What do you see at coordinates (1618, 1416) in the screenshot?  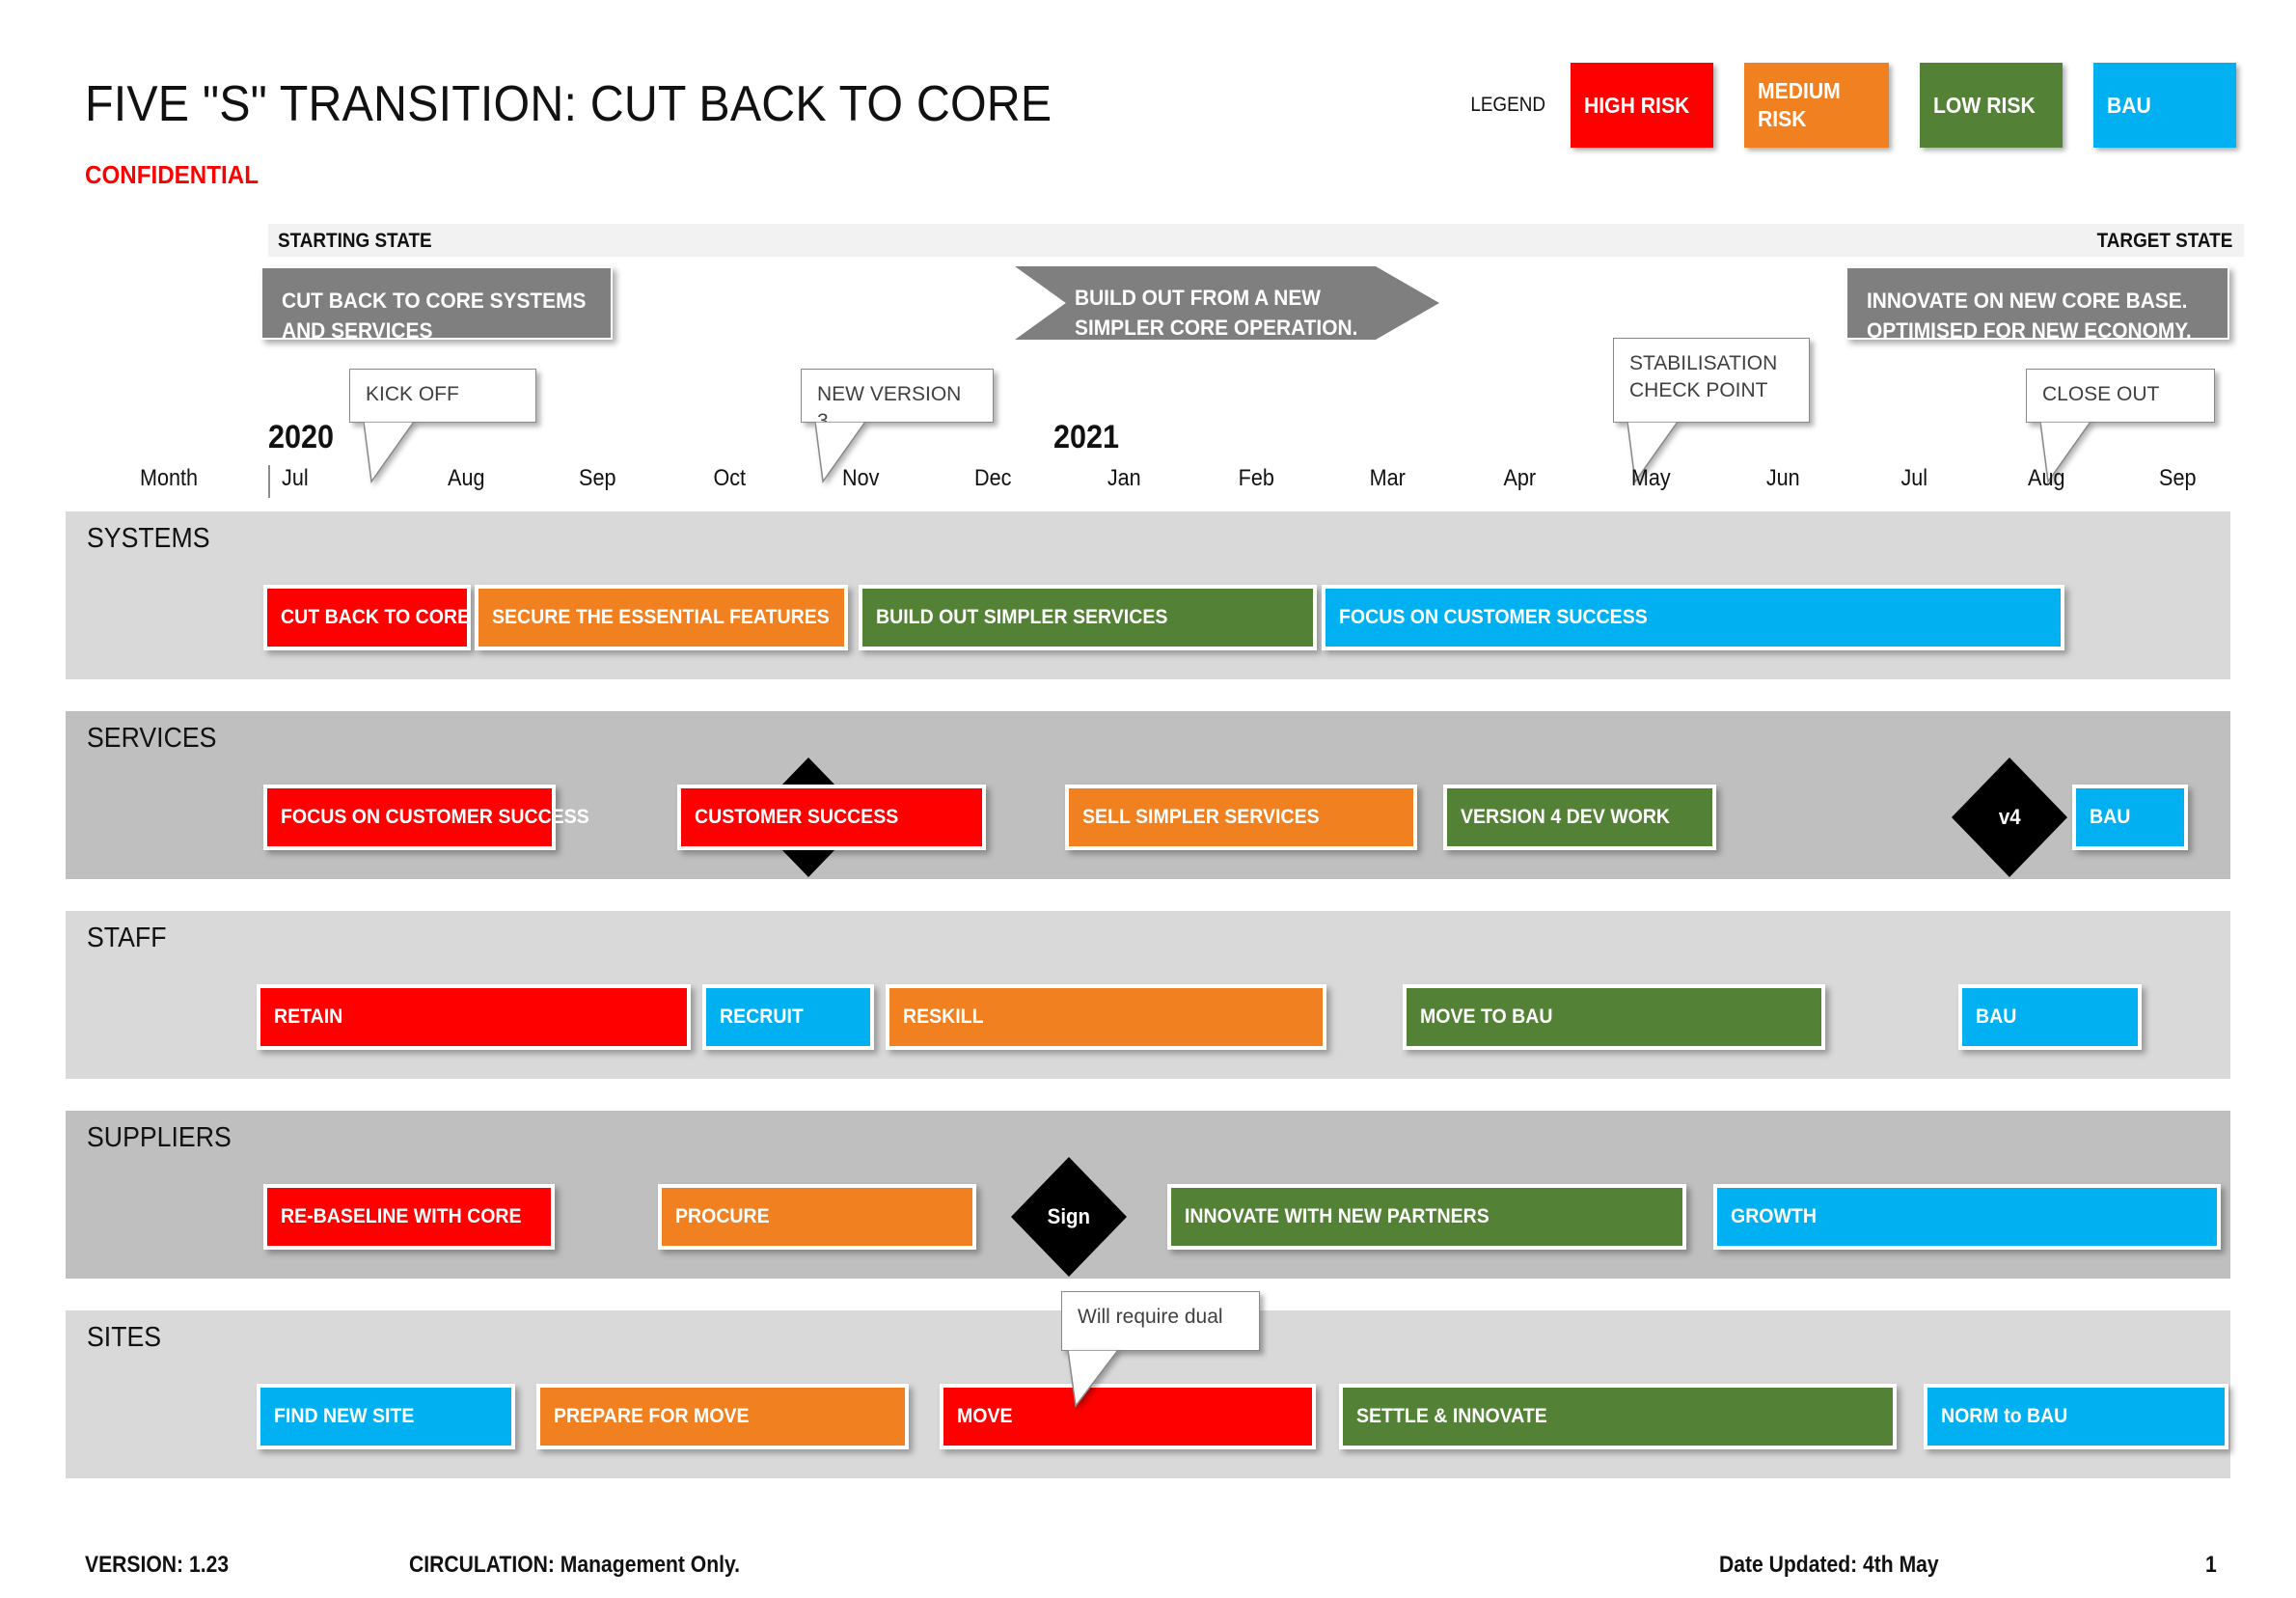 I see `task-bar: SETTLE & INNOVATE` at bounding box center [1618, 1416].